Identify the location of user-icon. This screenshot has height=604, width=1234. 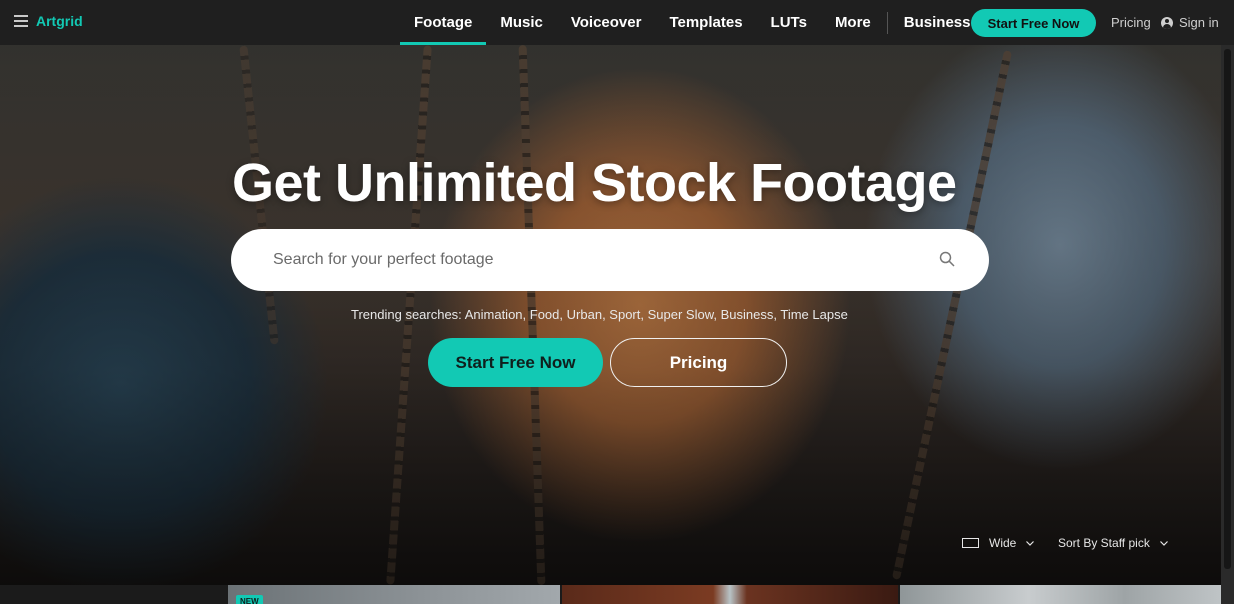
(1167, 22).